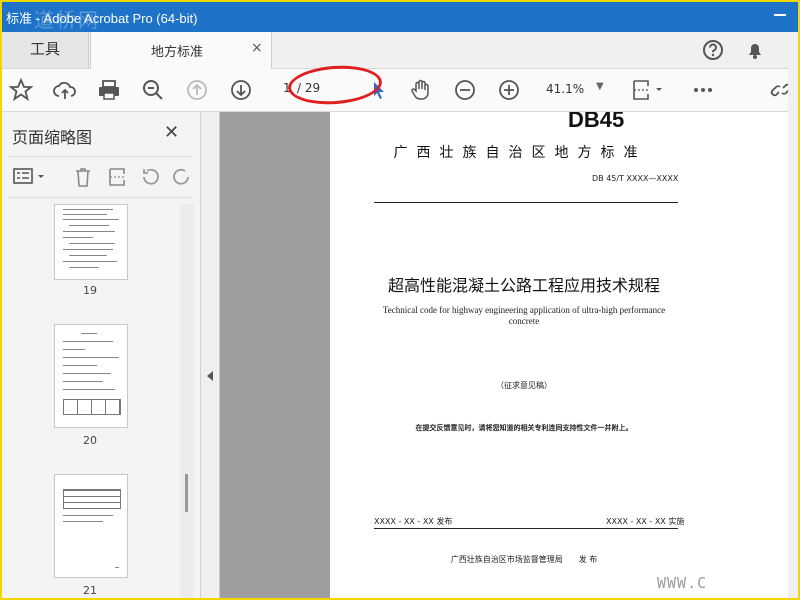  I want to click on zoom-dropdown: 41.1% ▼, so click(577, 90).